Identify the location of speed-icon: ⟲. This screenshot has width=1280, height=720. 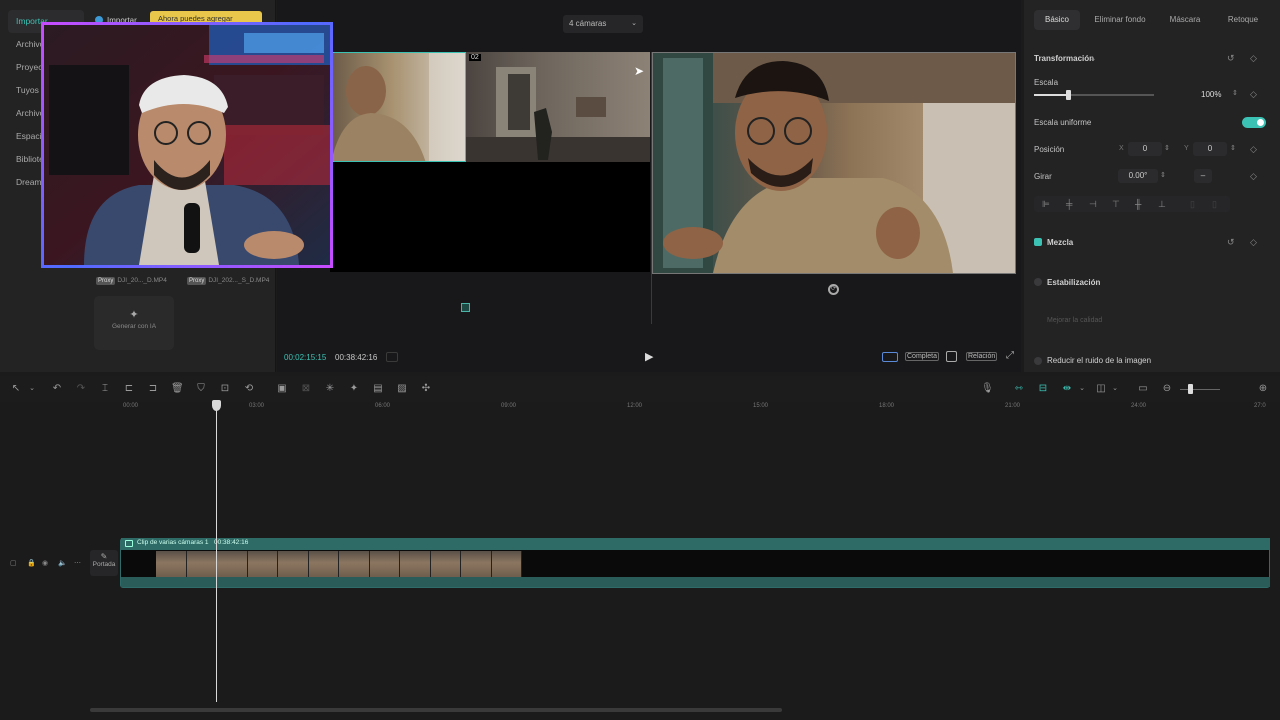
(249, 389).